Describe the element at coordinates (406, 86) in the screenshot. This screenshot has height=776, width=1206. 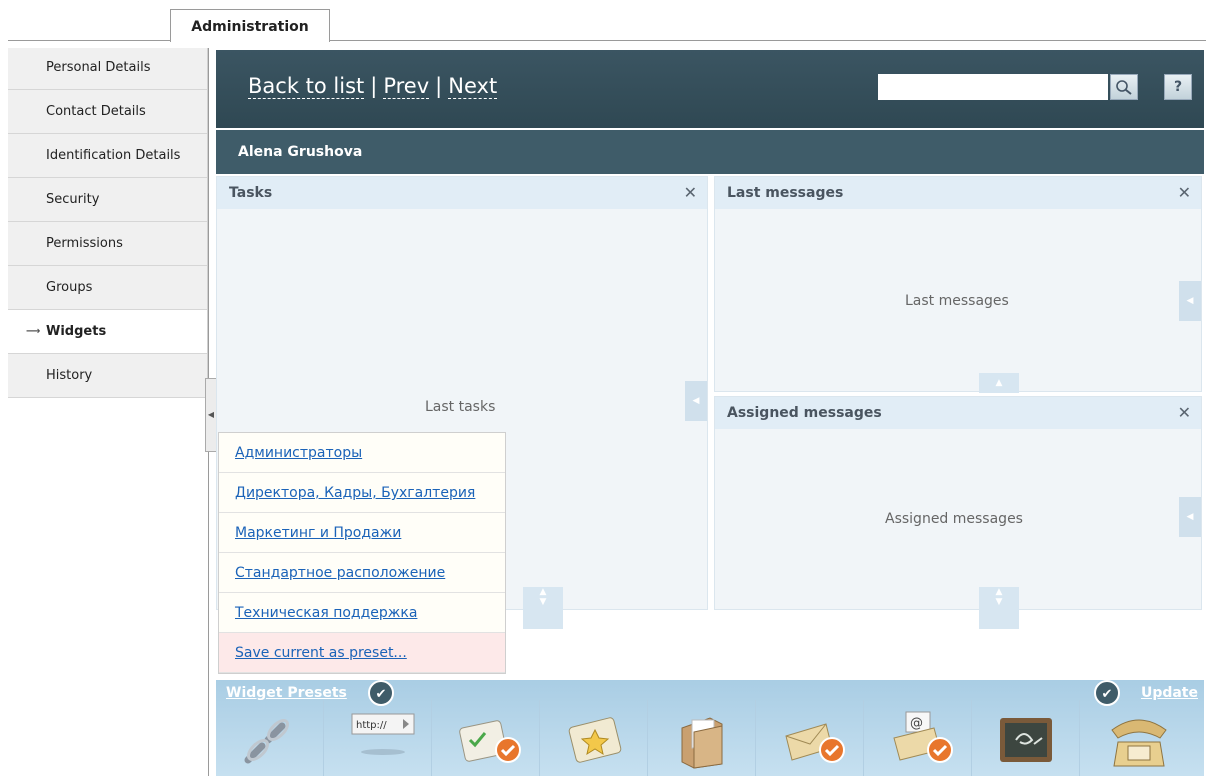
I see `prev-link: Prev` at that location.